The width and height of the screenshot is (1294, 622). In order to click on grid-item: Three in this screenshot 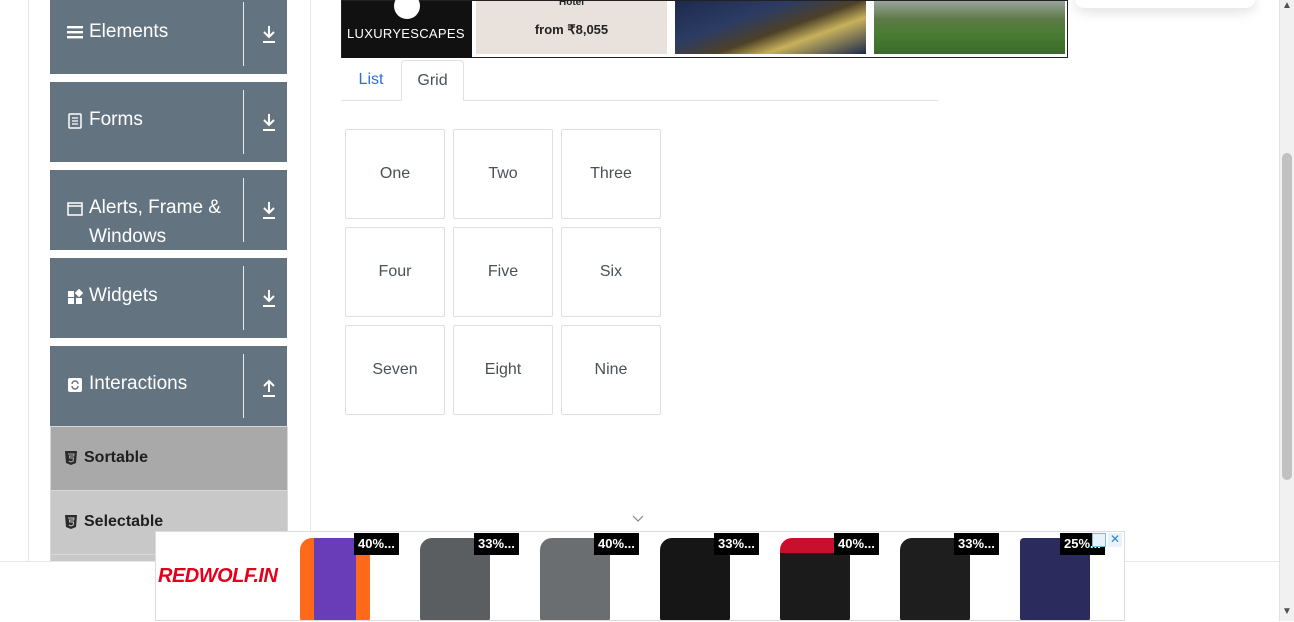, I will do `click(611, 174)`.